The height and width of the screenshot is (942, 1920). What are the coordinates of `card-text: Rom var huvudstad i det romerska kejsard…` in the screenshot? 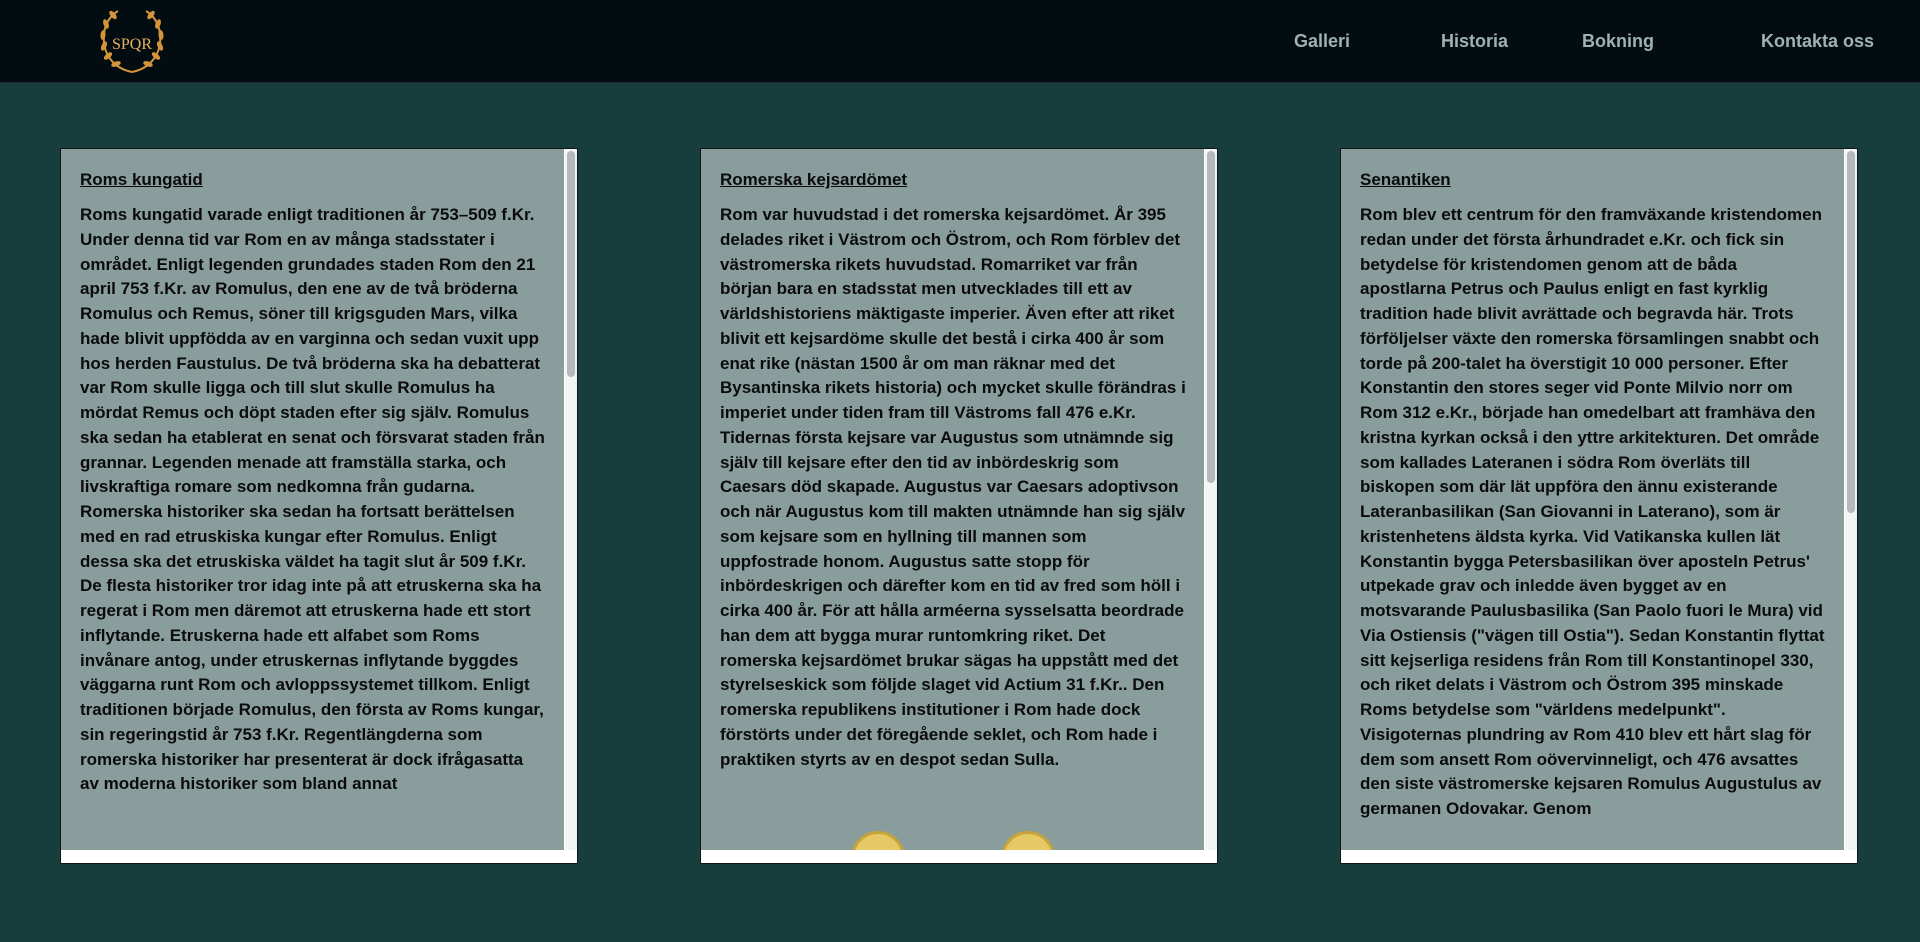 It's located at (953, 487).